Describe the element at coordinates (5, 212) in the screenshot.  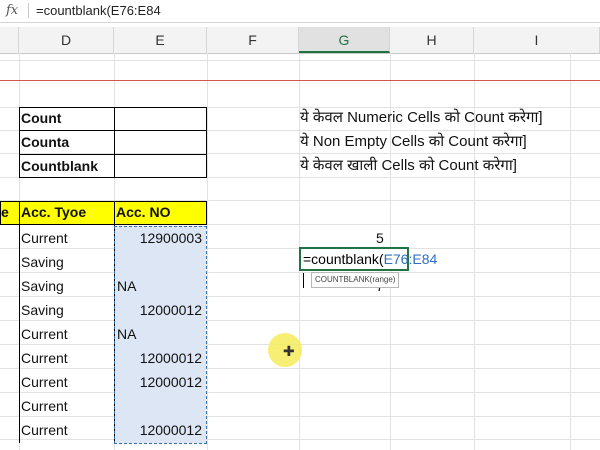
I see `table-header-c-fragment: e` at that location.